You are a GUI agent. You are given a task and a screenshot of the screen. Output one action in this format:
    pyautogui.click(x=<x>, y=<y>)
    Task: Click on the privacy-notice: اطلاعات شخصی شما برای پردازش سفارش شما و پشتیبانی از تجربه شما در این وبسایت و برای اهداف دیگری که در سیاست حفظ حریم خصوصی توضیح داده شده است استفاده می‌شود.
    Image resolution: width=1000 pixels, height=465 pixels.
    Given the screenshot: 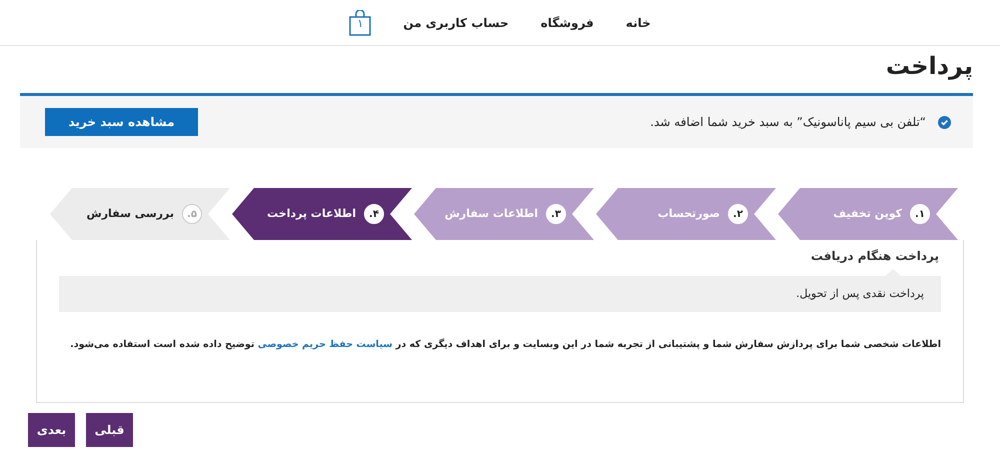 What is the action you would take?
    pyautogui.click(x=505, y=345)
    